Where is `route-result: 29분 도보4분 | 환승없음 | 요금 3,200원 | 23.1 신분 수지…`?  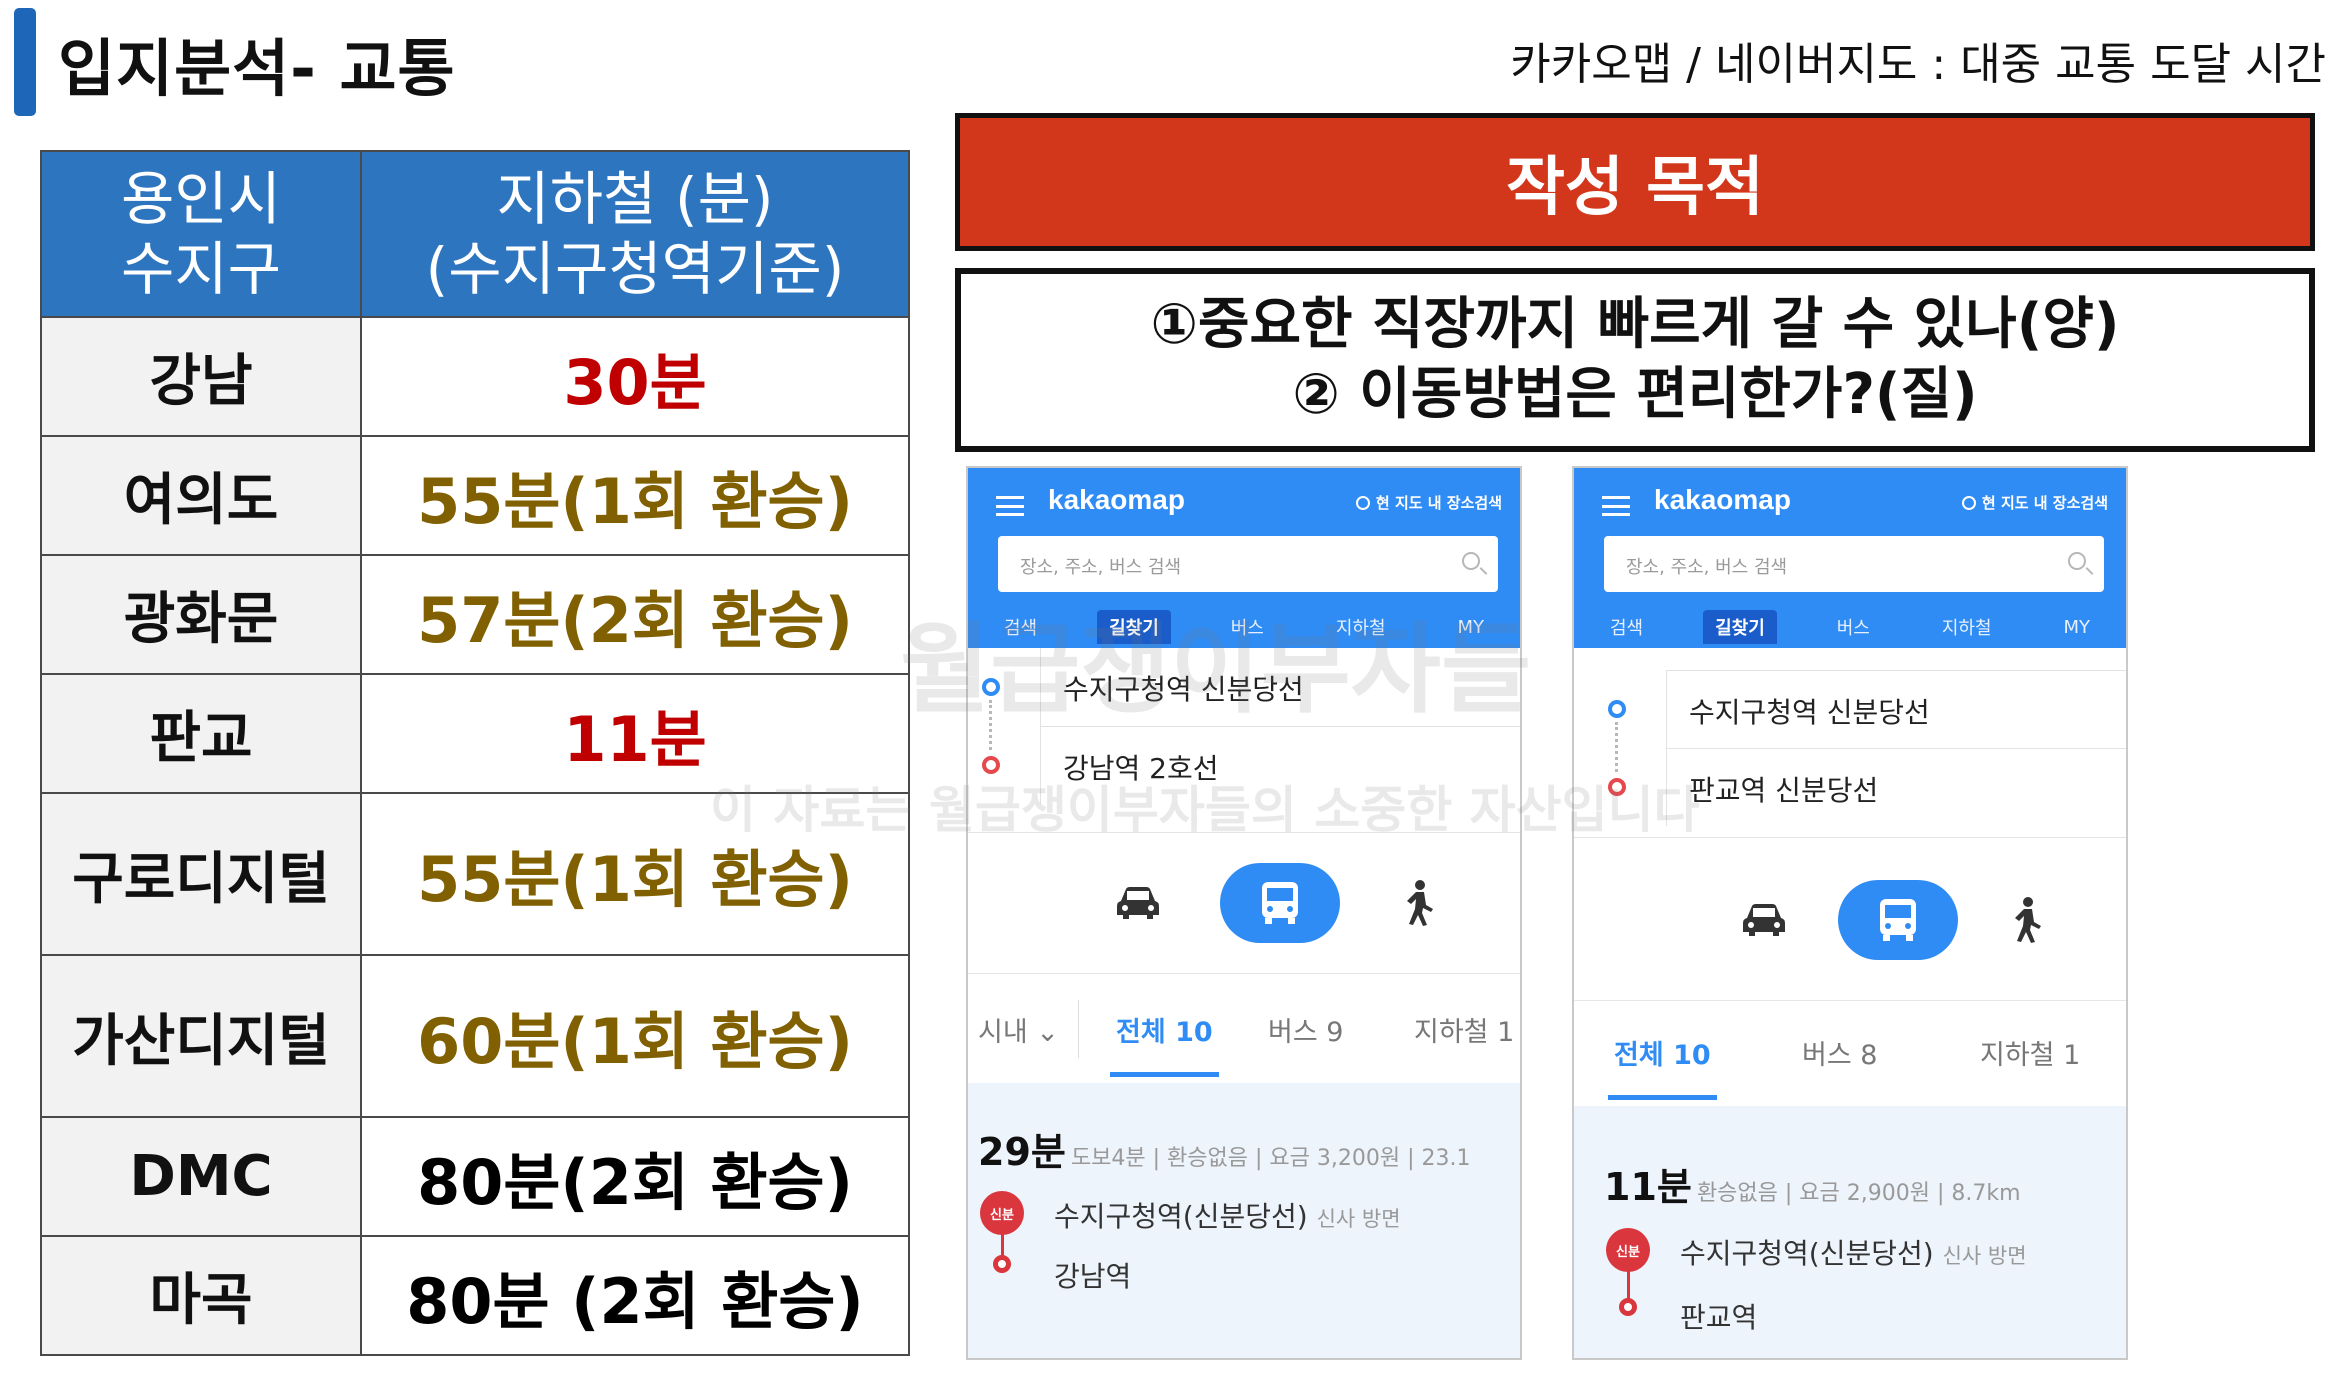
route-result: 29분 도보4분 | 환승없음 | 요금 3,200원 | 23.1 신분 수지… is located at coordinates (1244, 1220).